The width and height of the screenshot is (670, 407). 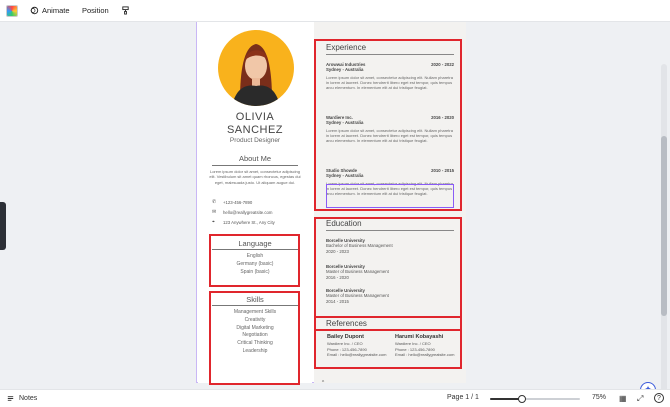 What do you see at coordinates (12, 11) in the screenshot?
I see `color-swatch-icon` at bounding box center [12, 11].